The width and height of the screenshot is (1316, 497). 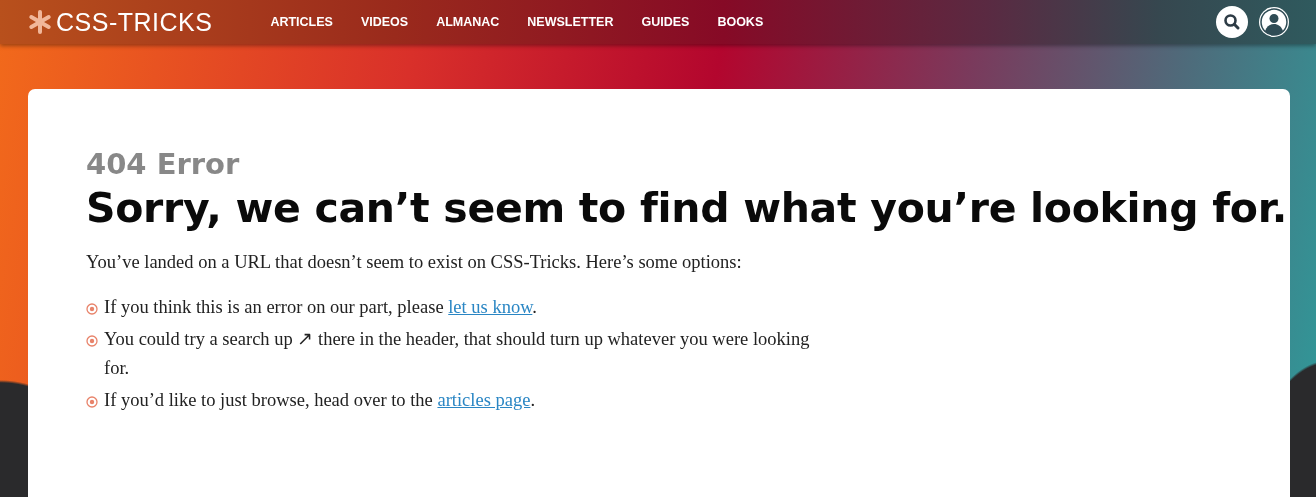 What do you see at coordinates (40, 22) in the screenshot?
I see `asterisk-icon` at bounding box center [40, 22].